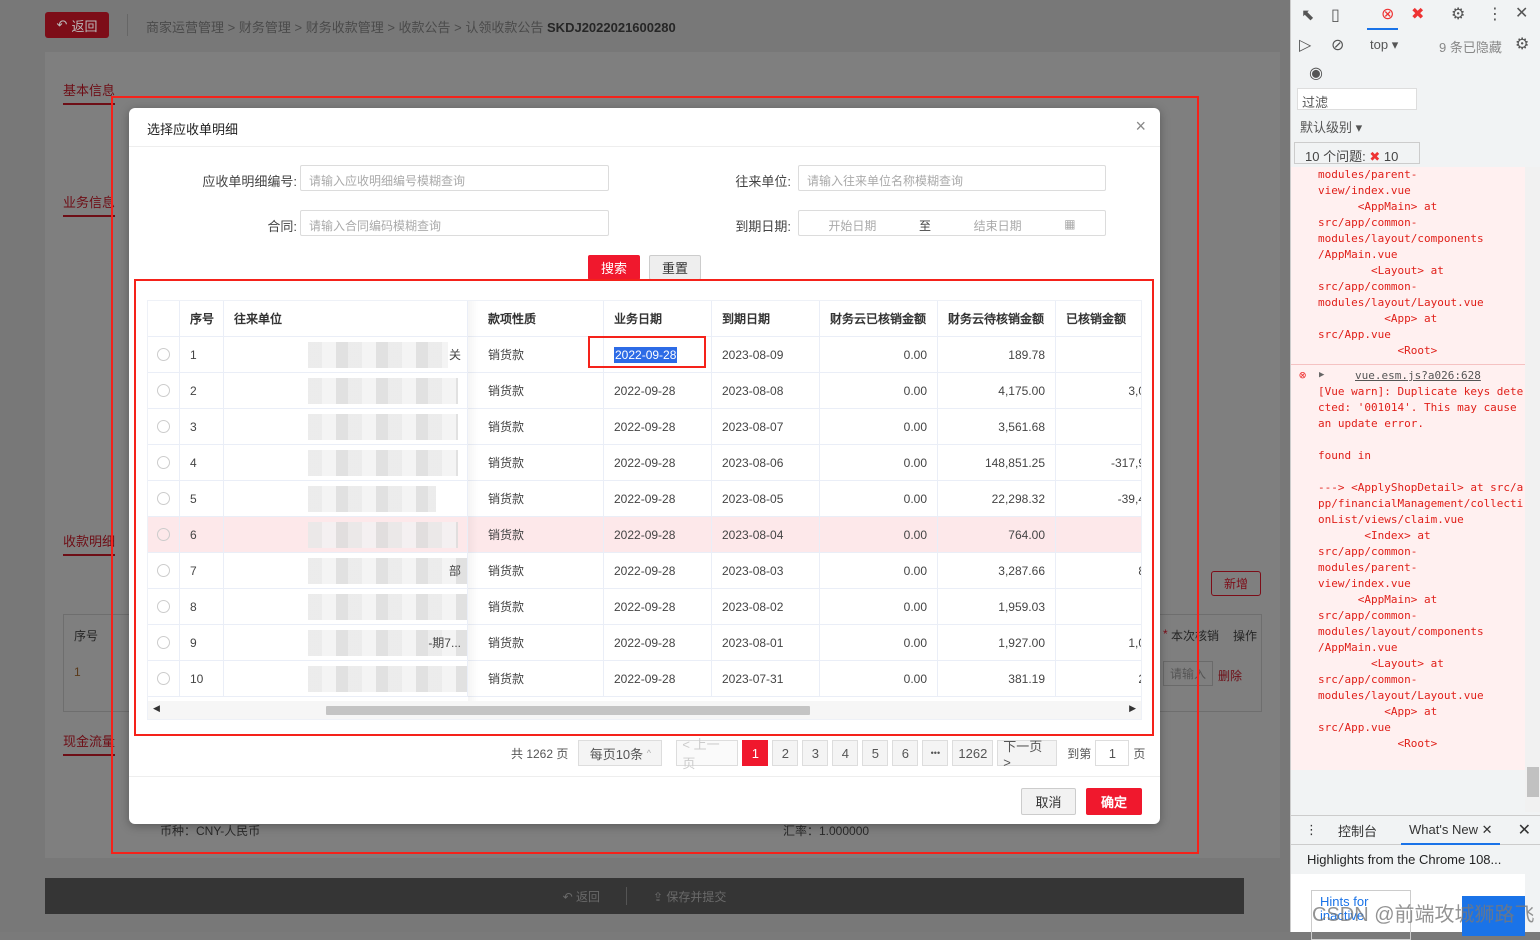 This screenshot has width=1540, height=940. I want to click on issues-icon: ✖, so click(1417, 14).